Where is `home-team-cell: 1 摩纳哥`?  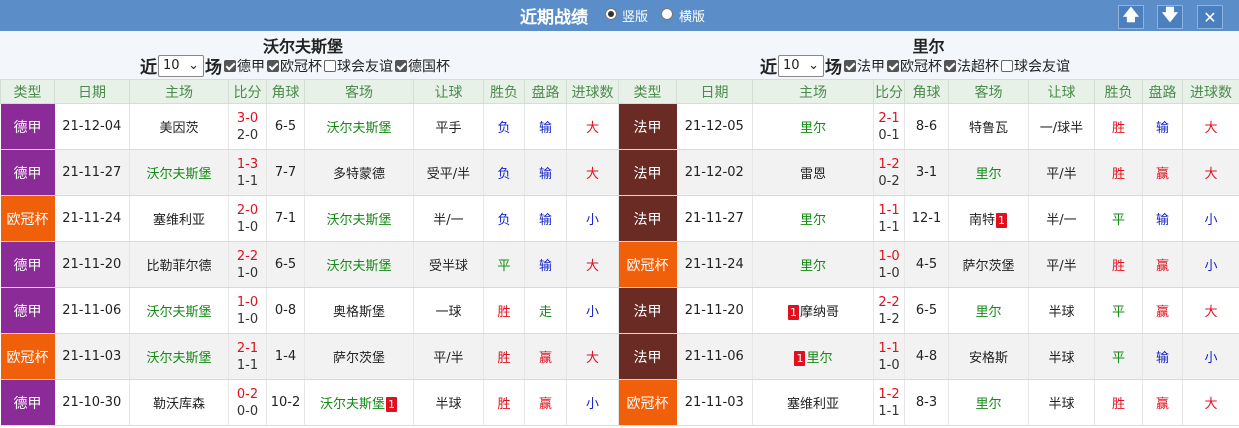 home-team-cell: 1 摩纳哥 is located at coordinates (813, 310).